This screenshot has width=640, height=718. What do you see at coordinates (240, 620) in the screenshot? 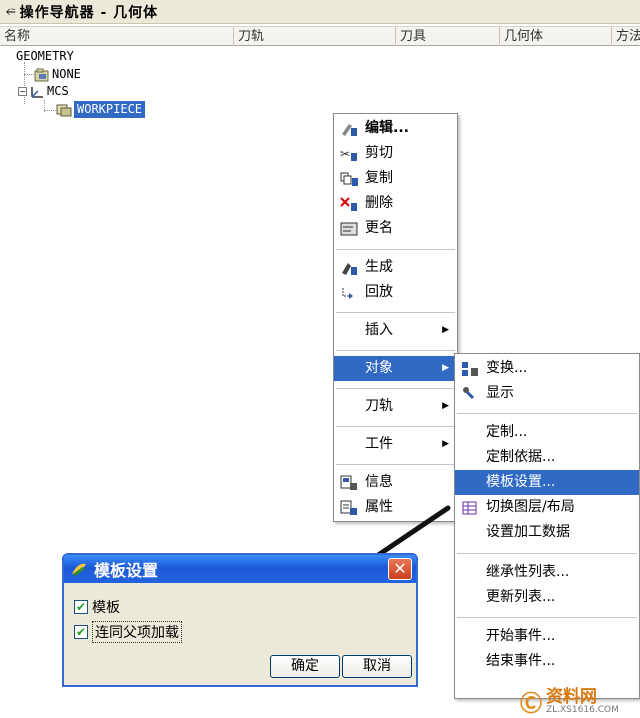
I see `template-settings-dialog: 模板设置 ✕ ✔ 模板 ✔ 连同父项加载 确定 取消` at bounding box center [240, 620].